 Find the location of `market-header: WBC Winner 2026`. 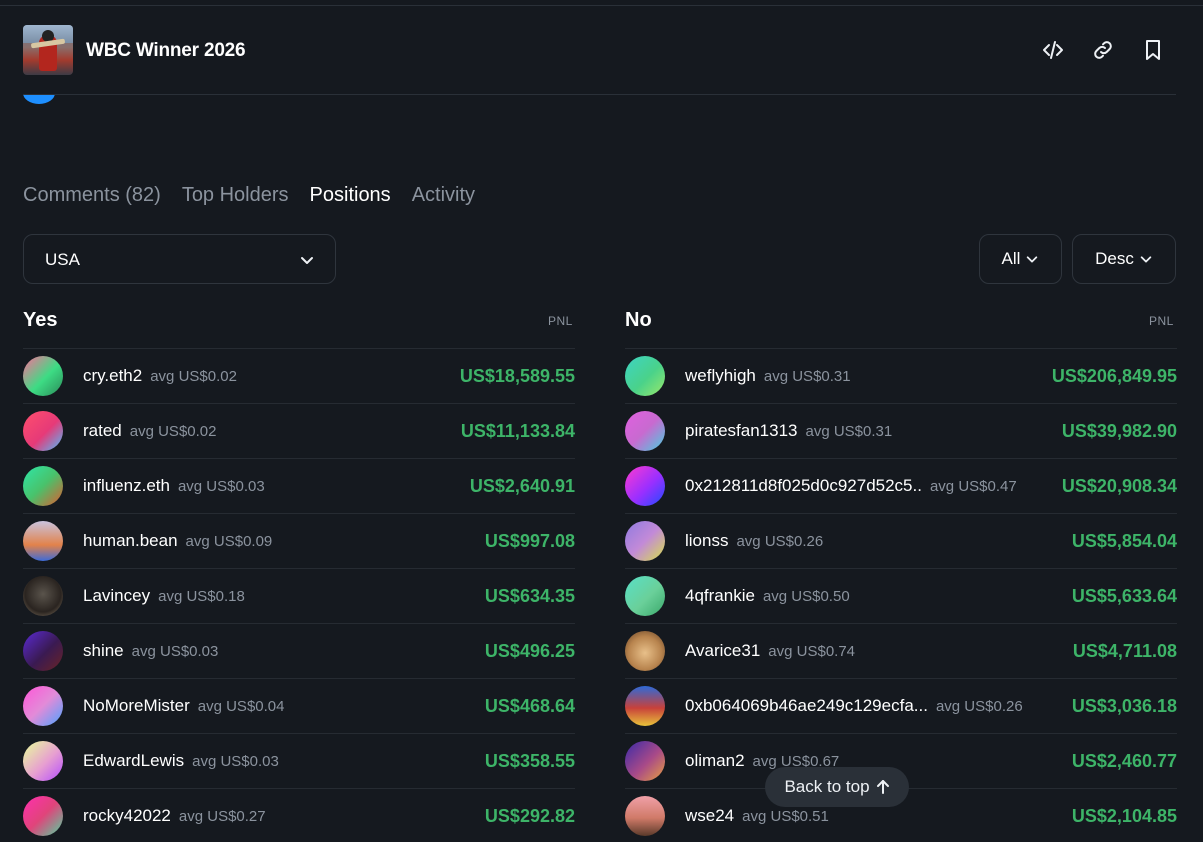

market-header: WBC Winner 2026 is located at coordinates (601, 50).